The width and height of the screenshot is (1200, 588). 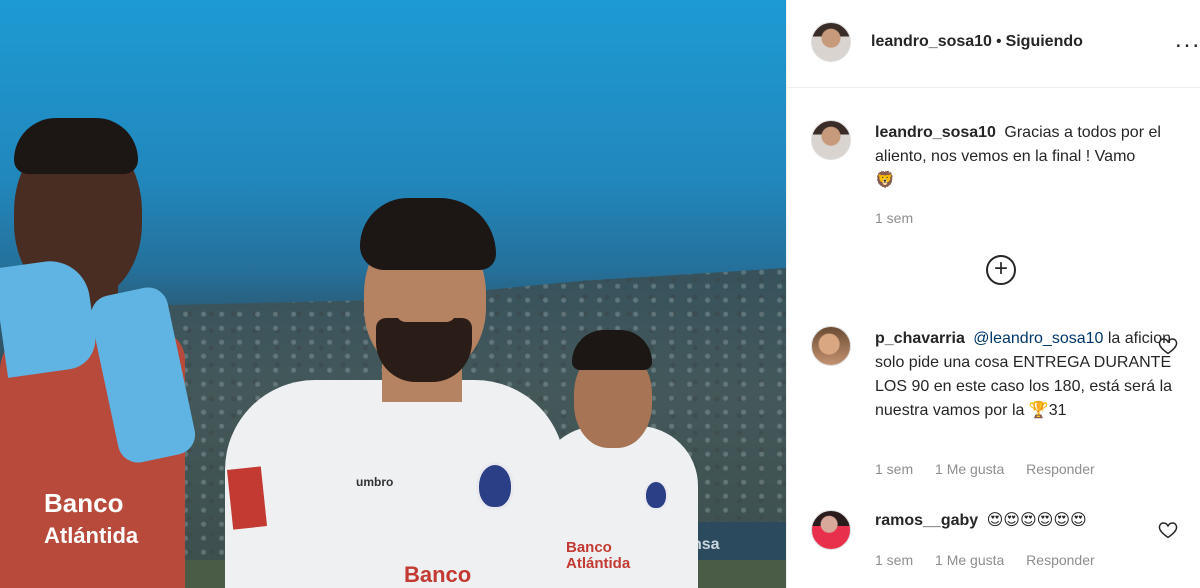 What do you see at coordinates (969, 469) in the screenshot?
I see `comment-1-likes: 1 Me gusta` at bounding box center [969, 469].